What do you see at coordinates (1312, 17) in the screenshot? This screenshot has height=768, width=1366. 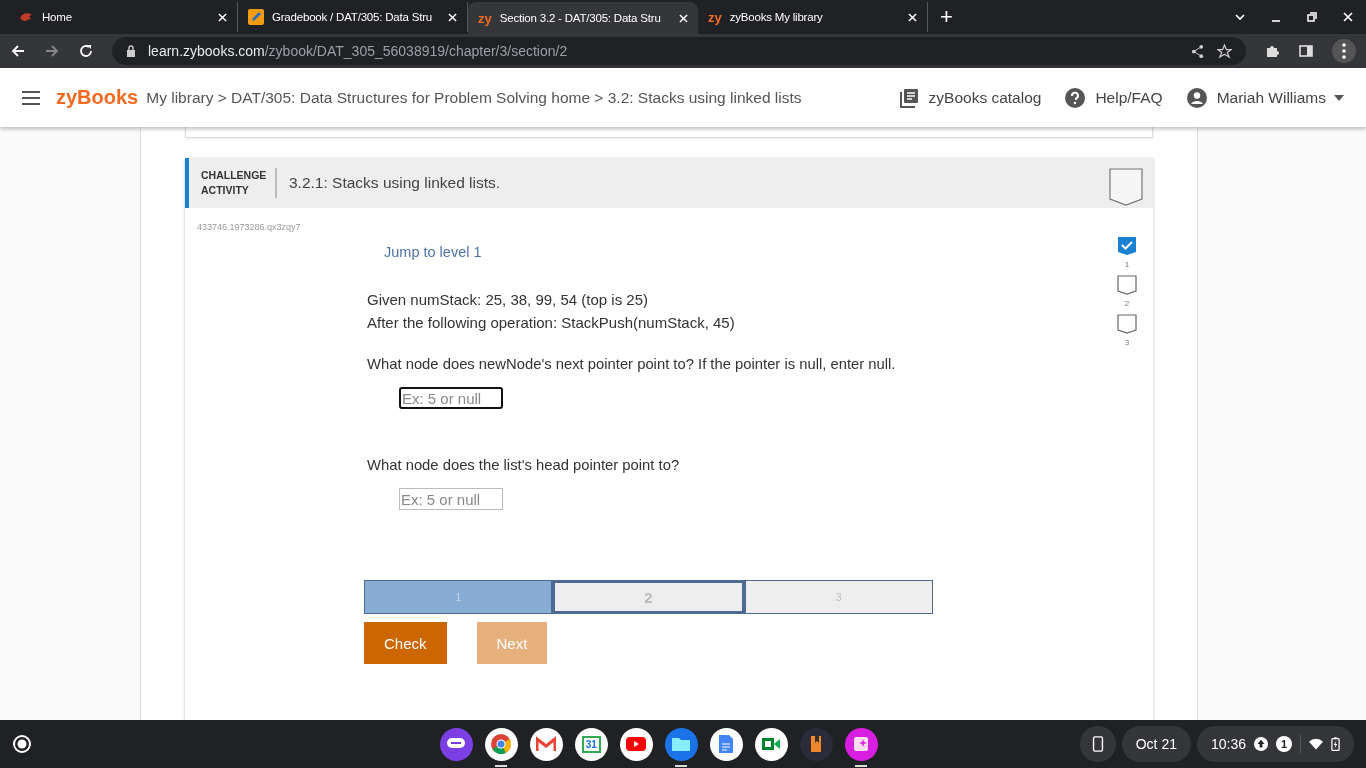 I see `restore-icon` at bounding box center [1312, 17].